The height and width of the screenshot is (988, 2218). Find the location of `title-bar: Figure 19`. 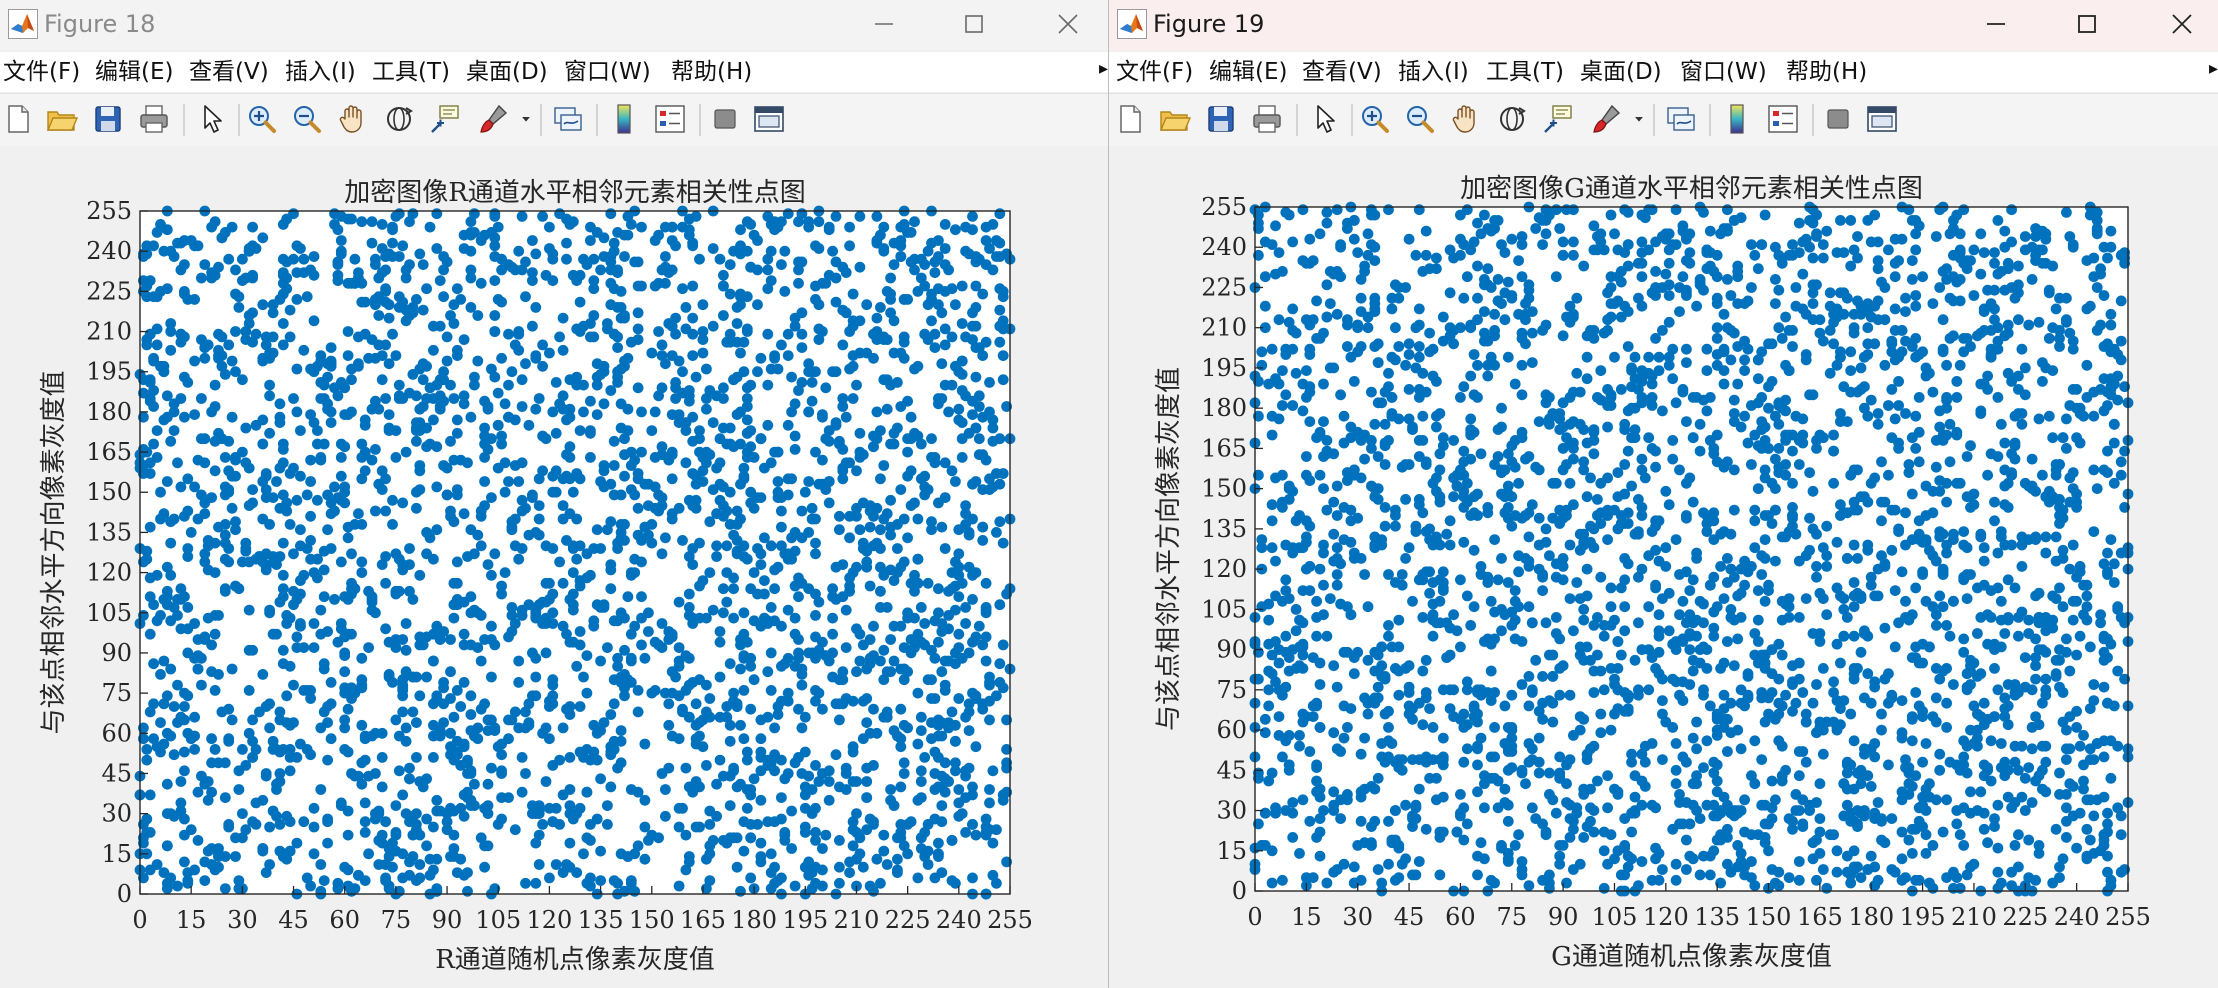

title-bar: Figure 19 is located at coordinates (1663, 25).